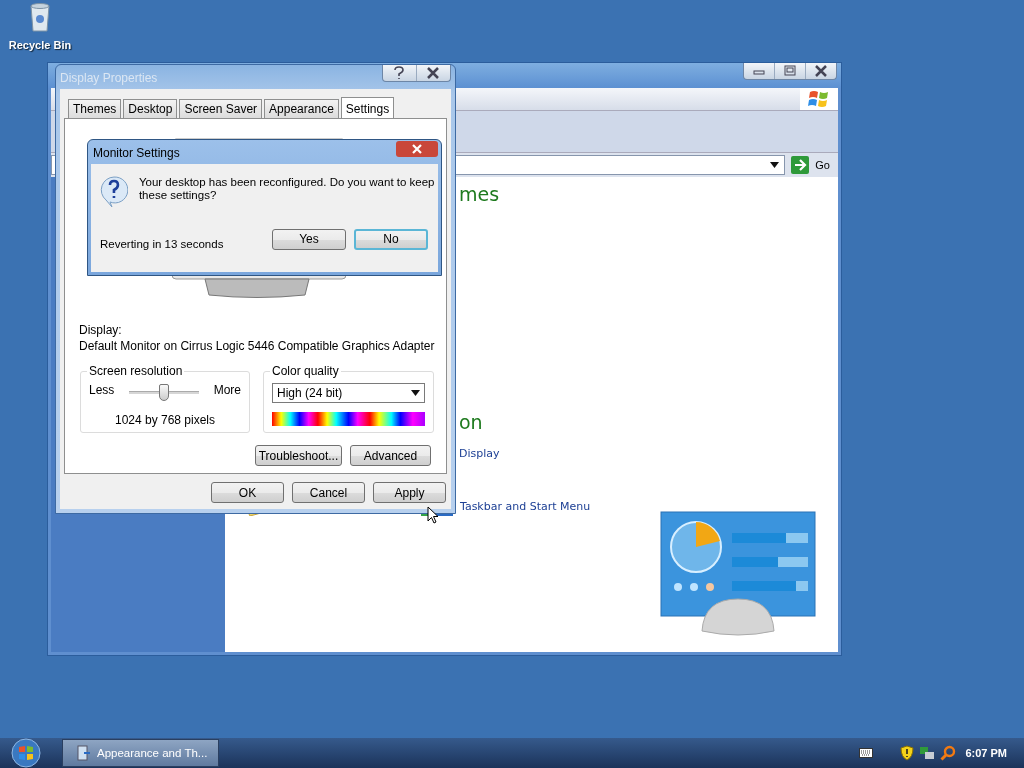 This screenshot has height=768, width=1024. What do you see at coordinates (162, 244) in the screenshot?
I see `countdown-text: Reverting in 13 seconds` at bounding box center [162, 244].